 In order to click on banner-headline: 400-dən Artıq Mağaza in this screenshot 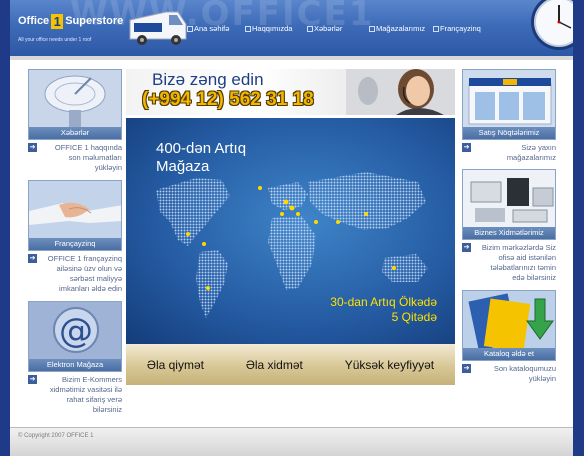, I will do `click(201, 157)`.